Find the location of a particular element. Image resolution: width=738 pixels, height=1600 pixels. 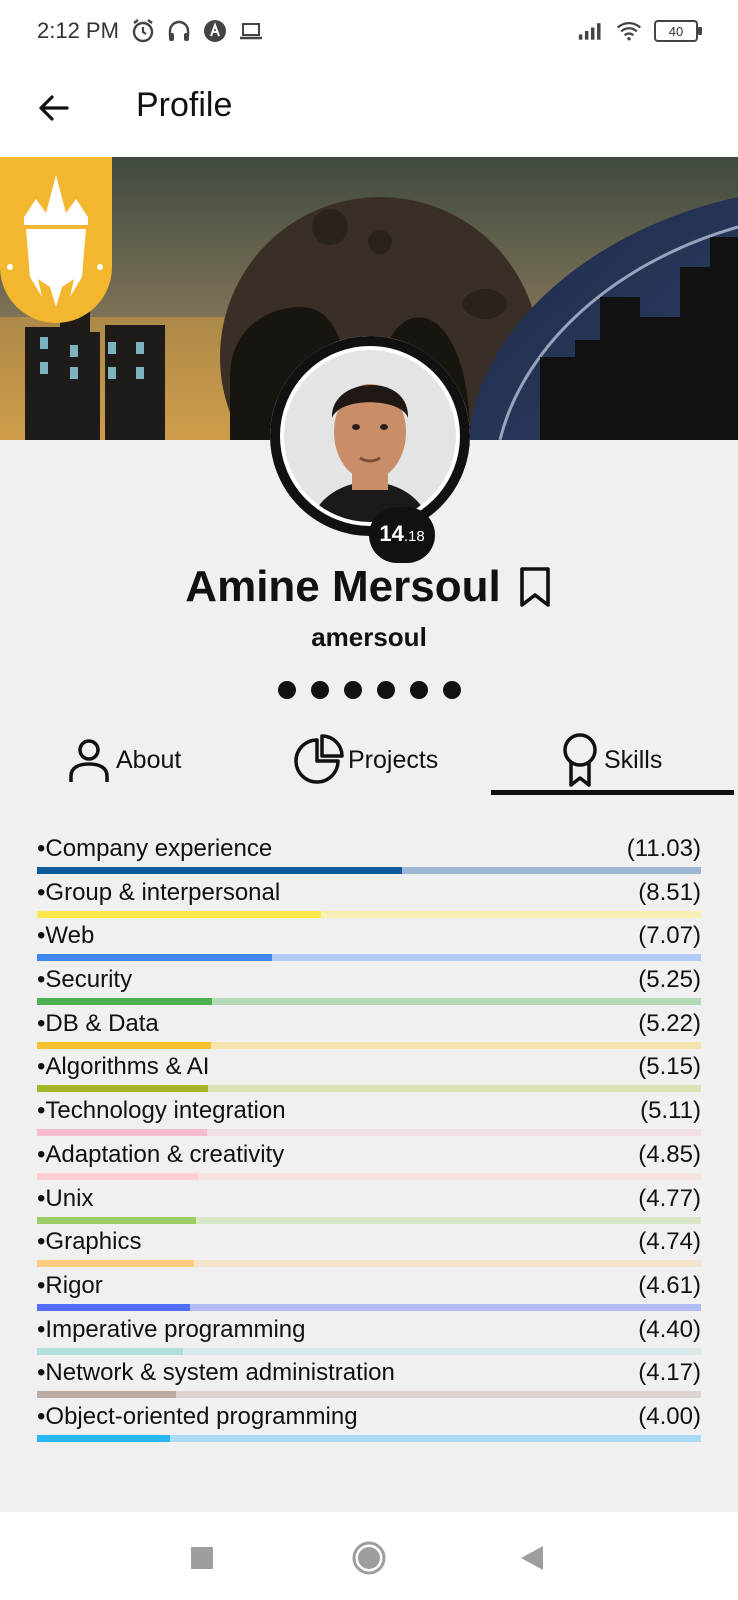

profile-tabs: About Projects Skills is located at coordinates (369, 761).